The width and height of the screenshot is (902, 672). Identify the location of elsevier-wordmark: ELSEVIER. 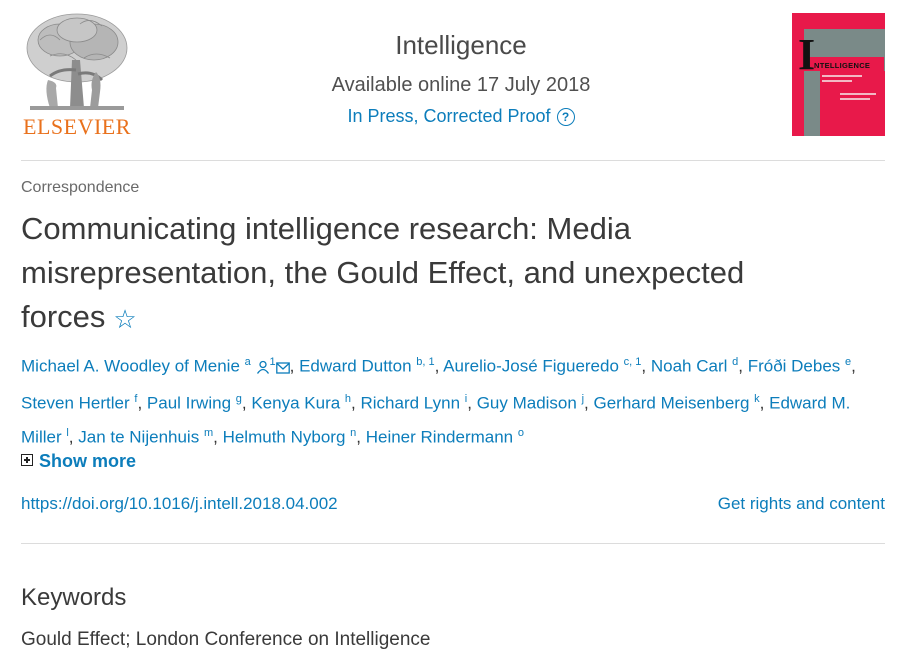
(77, 126).